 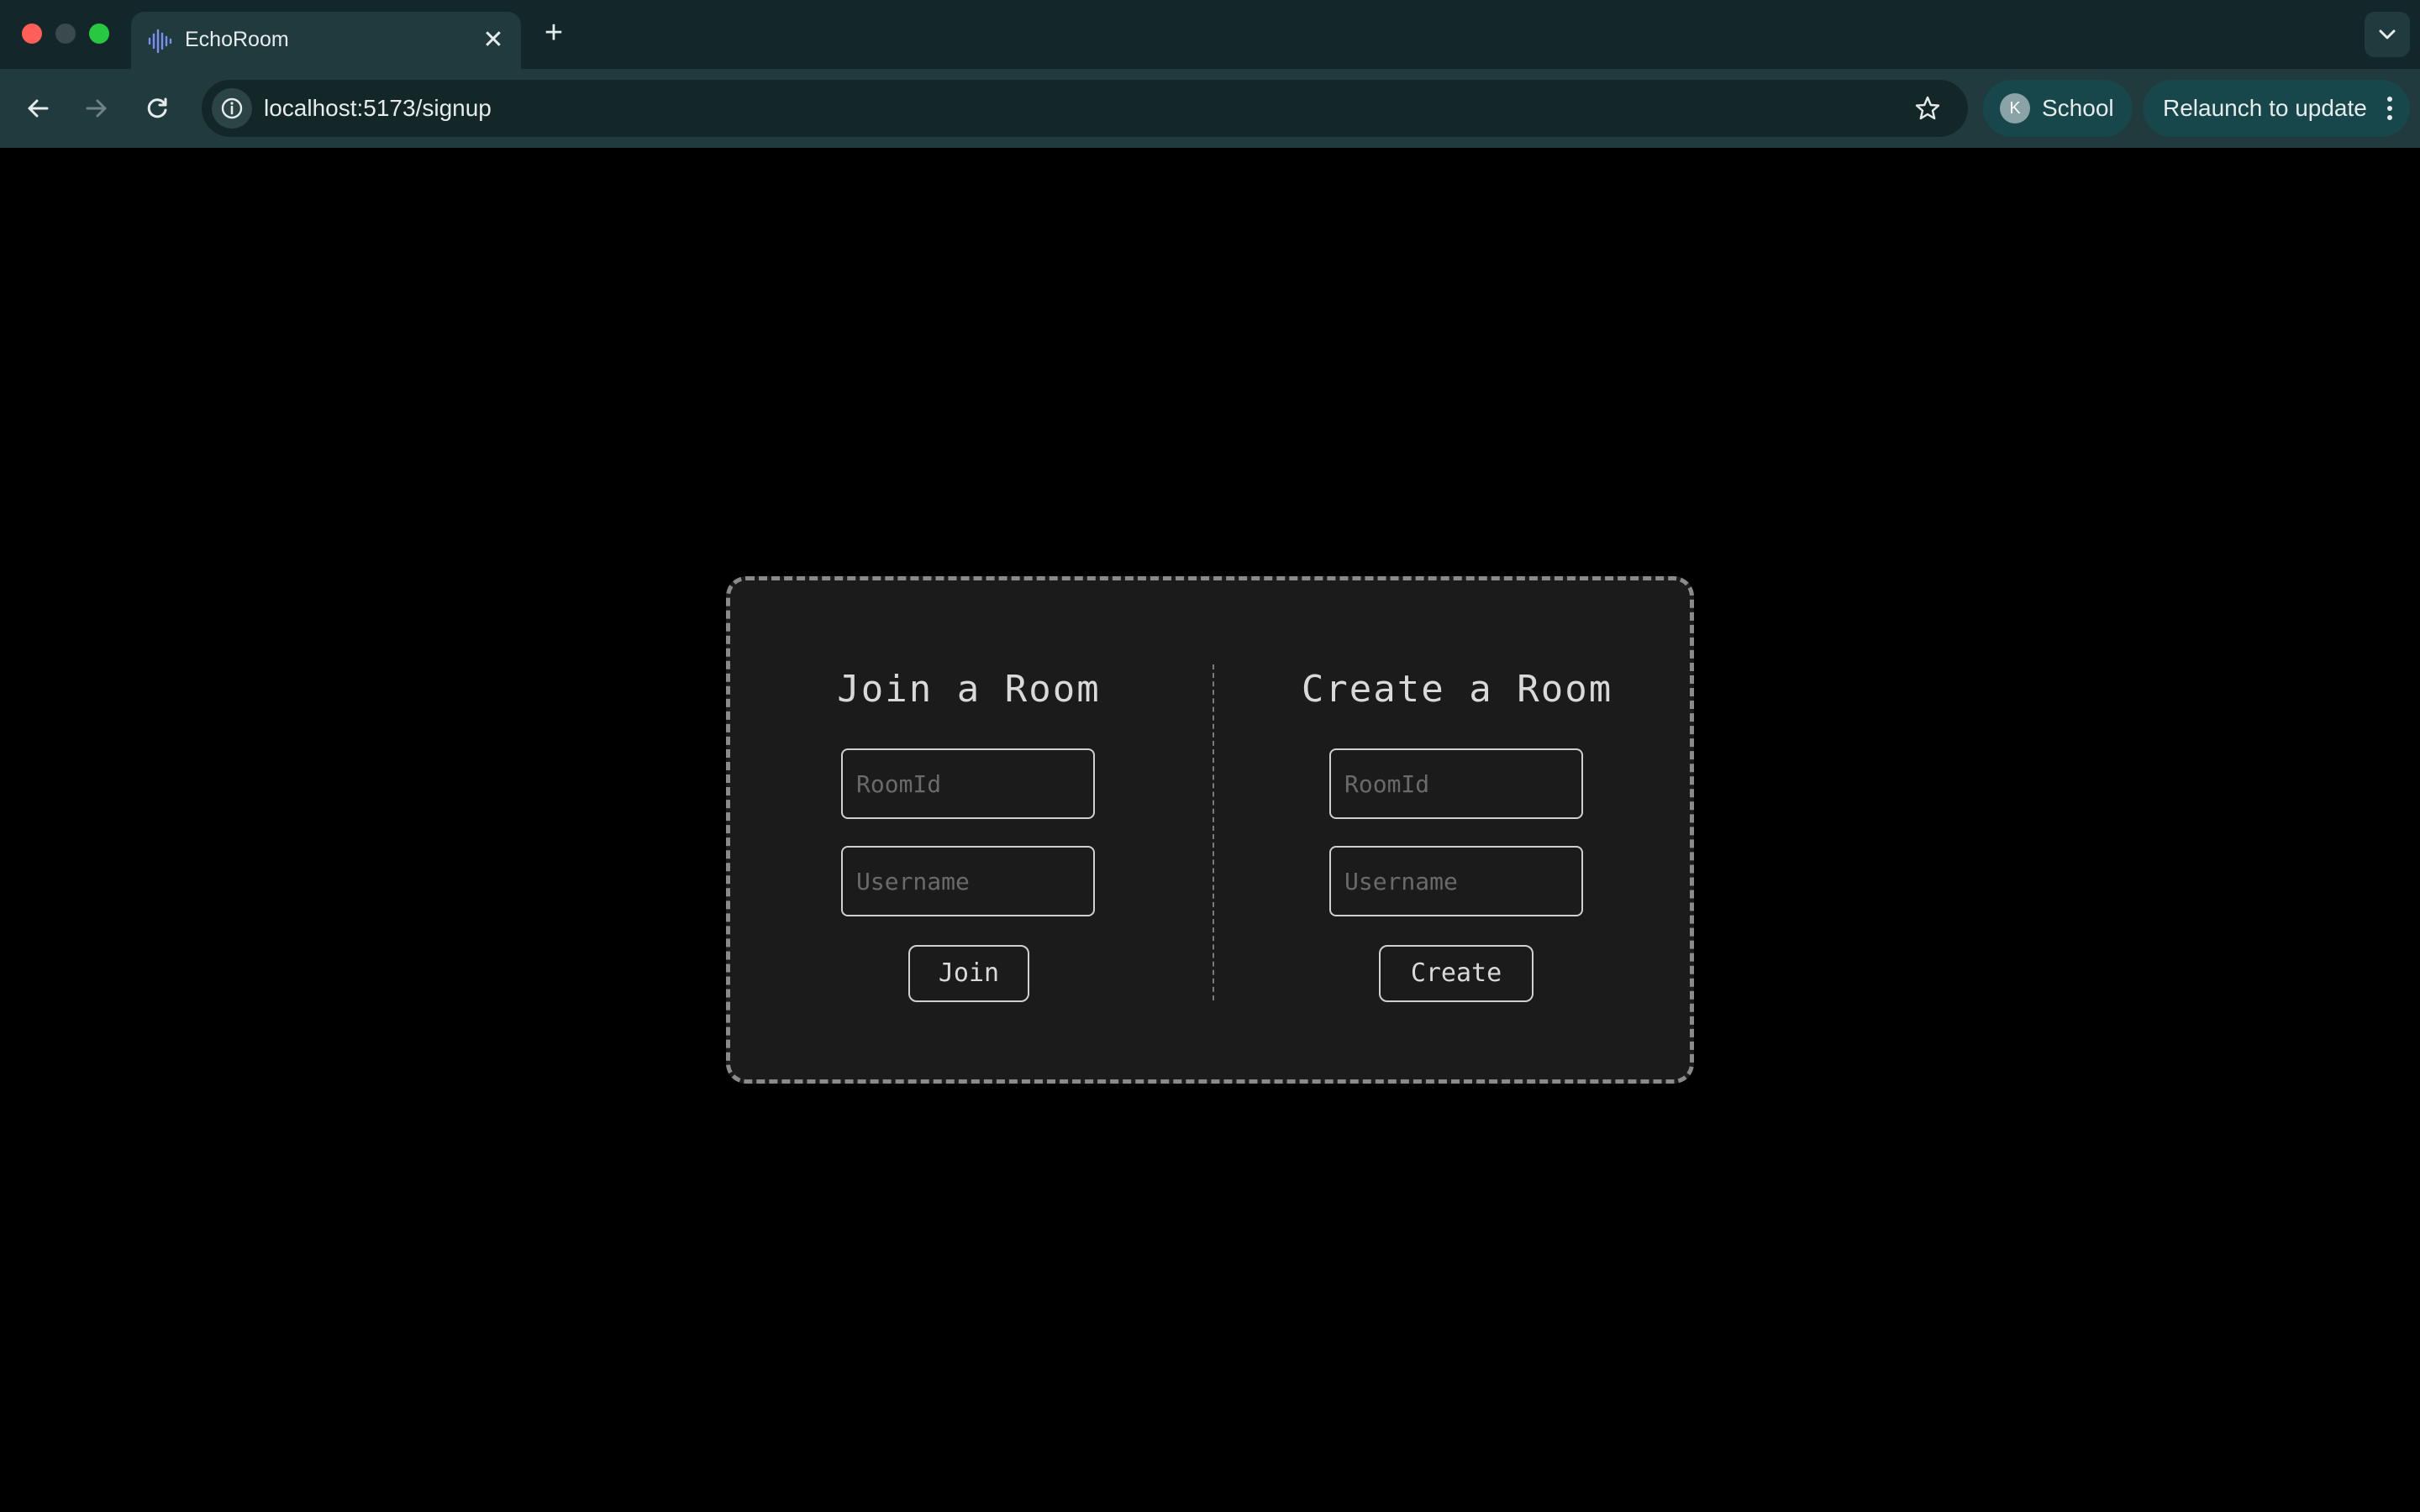 What do you see at coordinates (1213, 832) in the screenshot?
I see `panel-divider` at bounding box center [1213, 832].